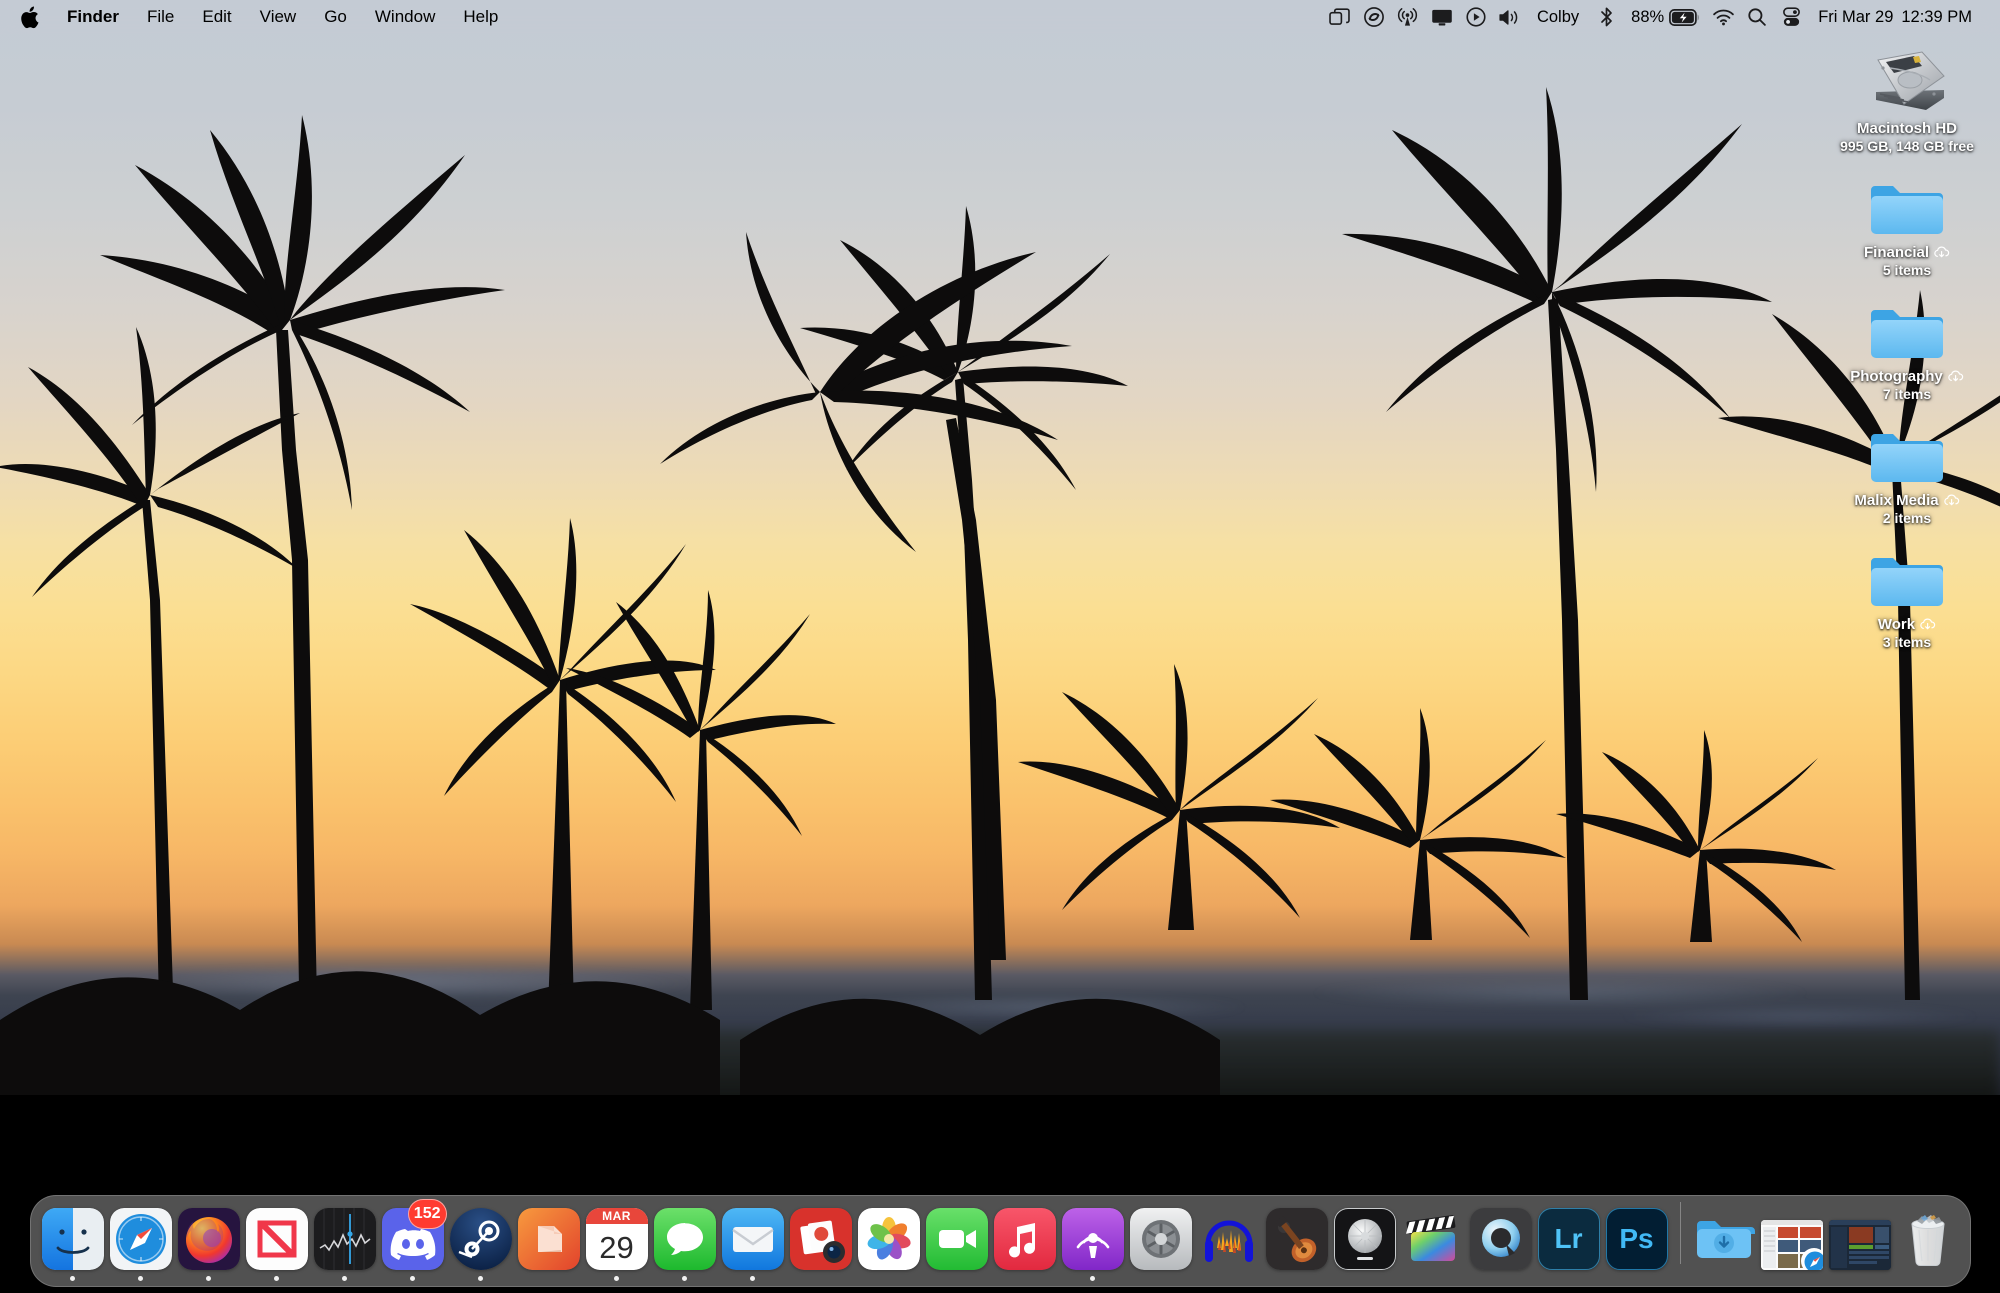  I want to click on bluetooth-icon, so click(1606, 17).